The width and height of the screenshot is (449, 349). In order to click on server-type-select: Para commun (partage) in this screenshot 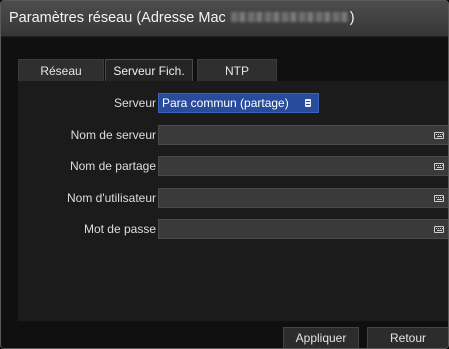, I will do `click(238, 103)`.